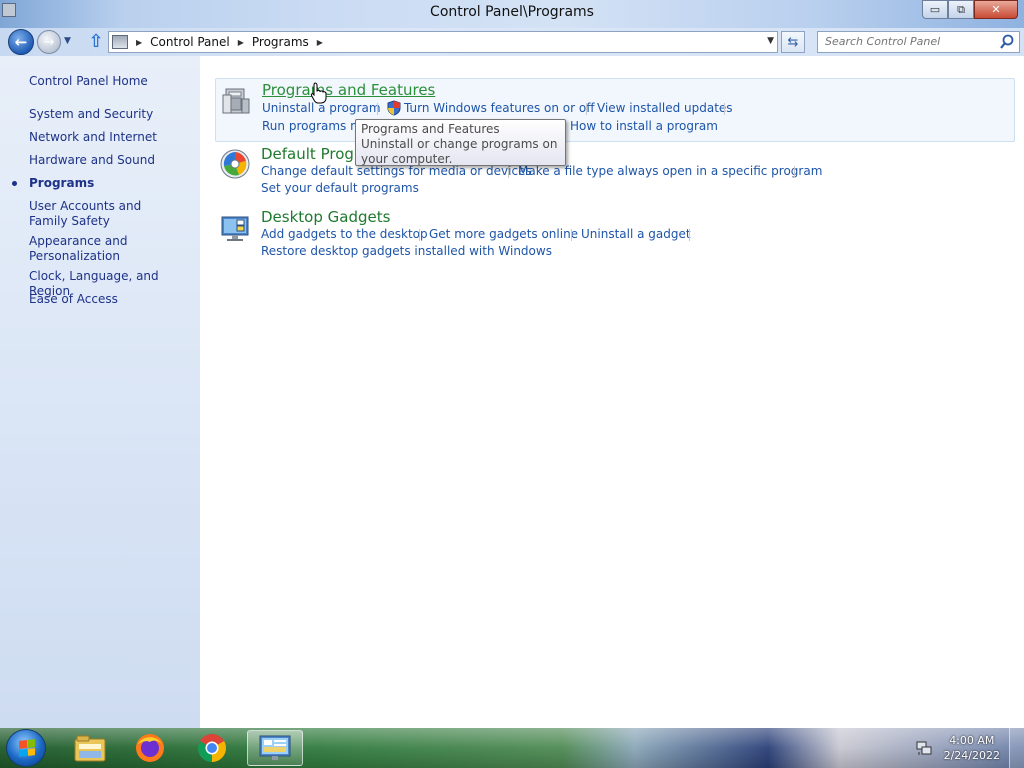  I want to click on minimize-button: ▭, so click(935, 9).